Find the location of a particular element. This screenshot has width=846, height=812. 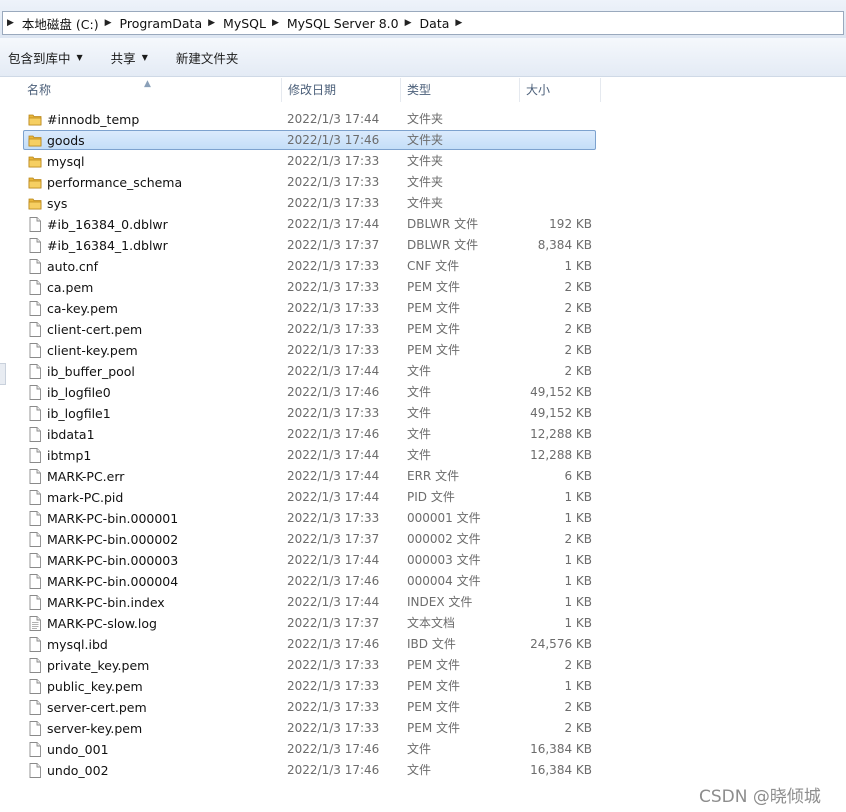

file-row: mark-PC.pid 2022/1/3 17:44 PID 文件 1 KB is located at coordinates (423, 497).